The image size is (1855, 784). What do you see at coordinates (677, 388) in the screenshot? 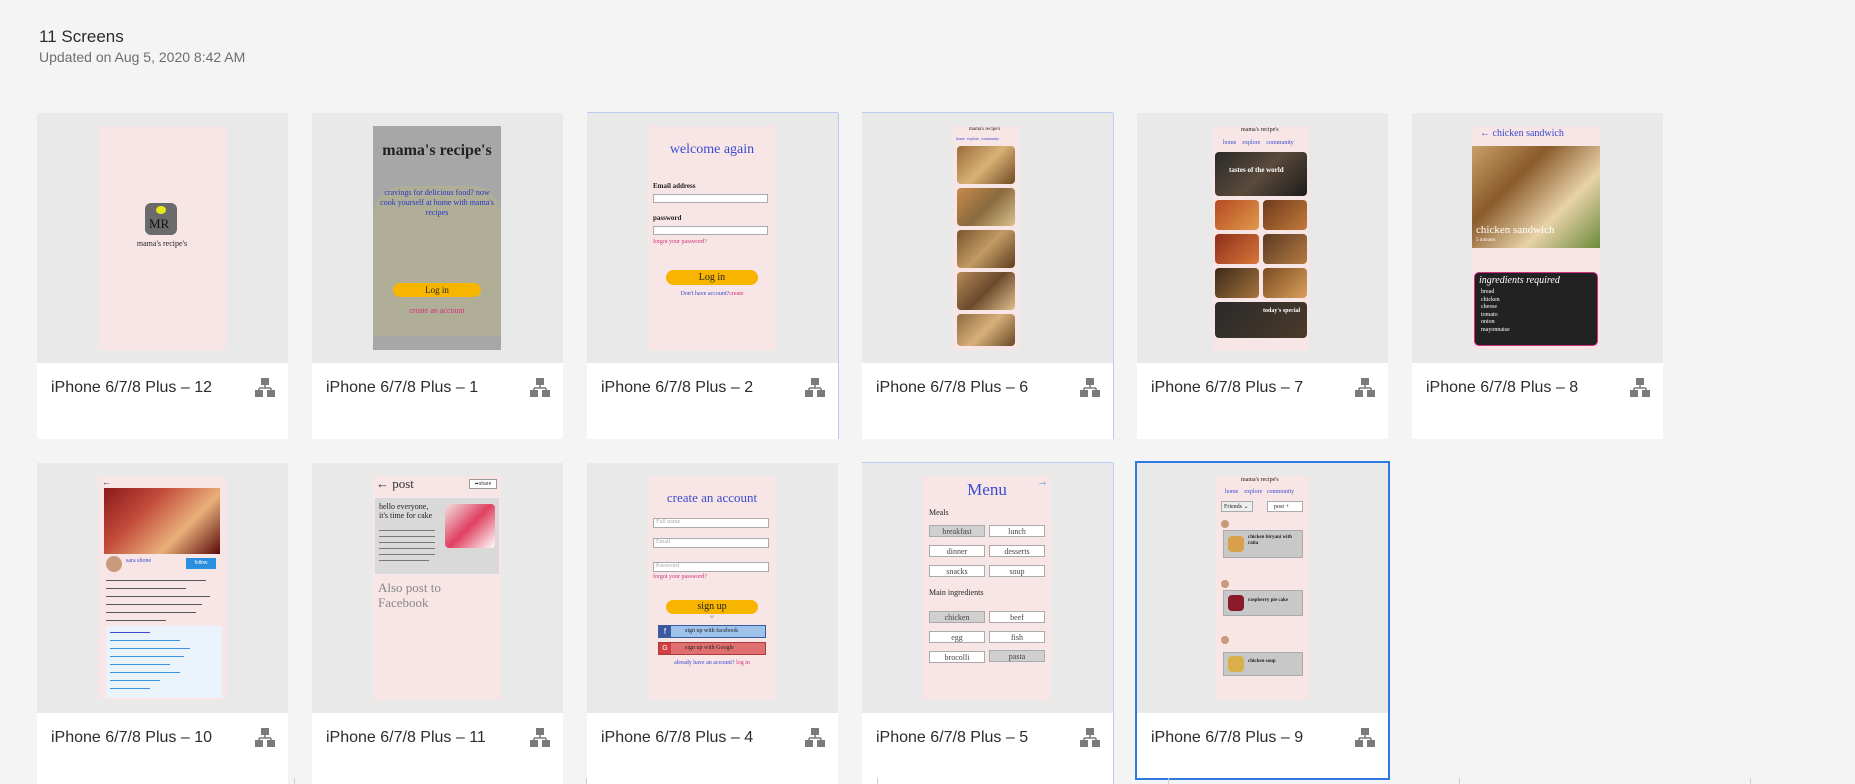
I see `screen-name: iPhone 6/7/8 Plus – 2` at bounding box center [677, 388].